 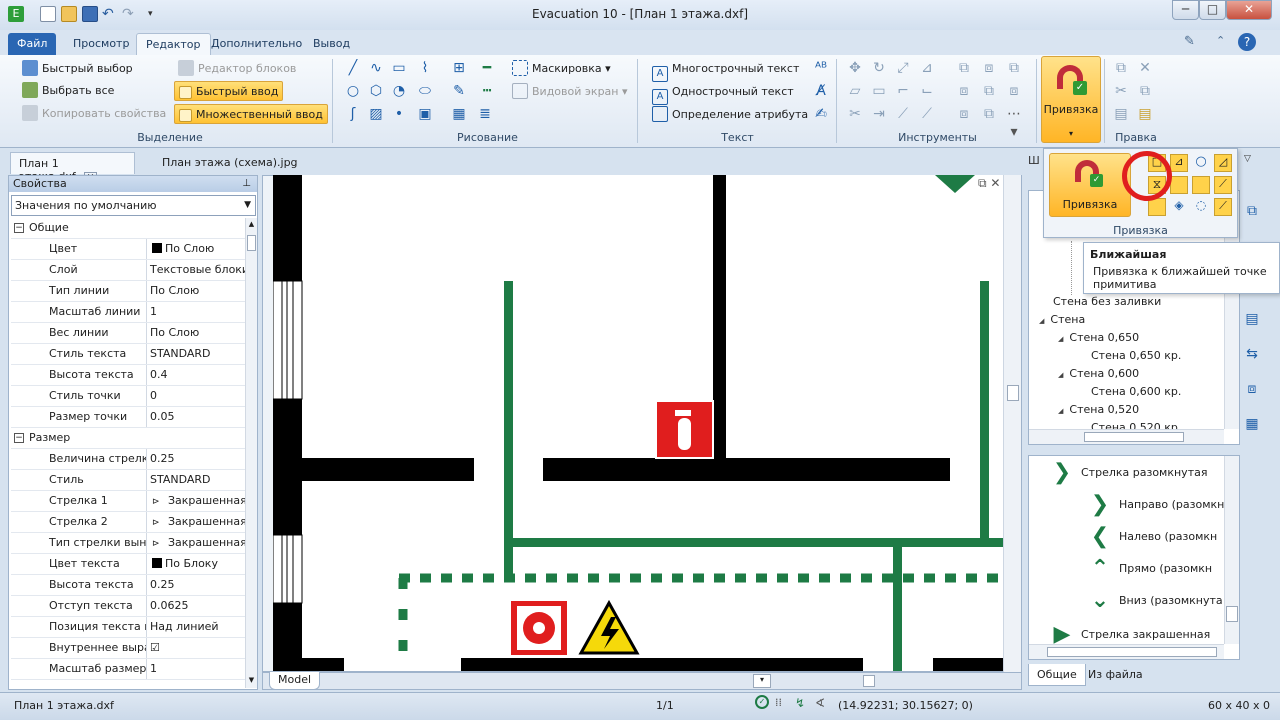 I want to click on property-row: Величина стрелки 0.25, so click(x=129, y=459).